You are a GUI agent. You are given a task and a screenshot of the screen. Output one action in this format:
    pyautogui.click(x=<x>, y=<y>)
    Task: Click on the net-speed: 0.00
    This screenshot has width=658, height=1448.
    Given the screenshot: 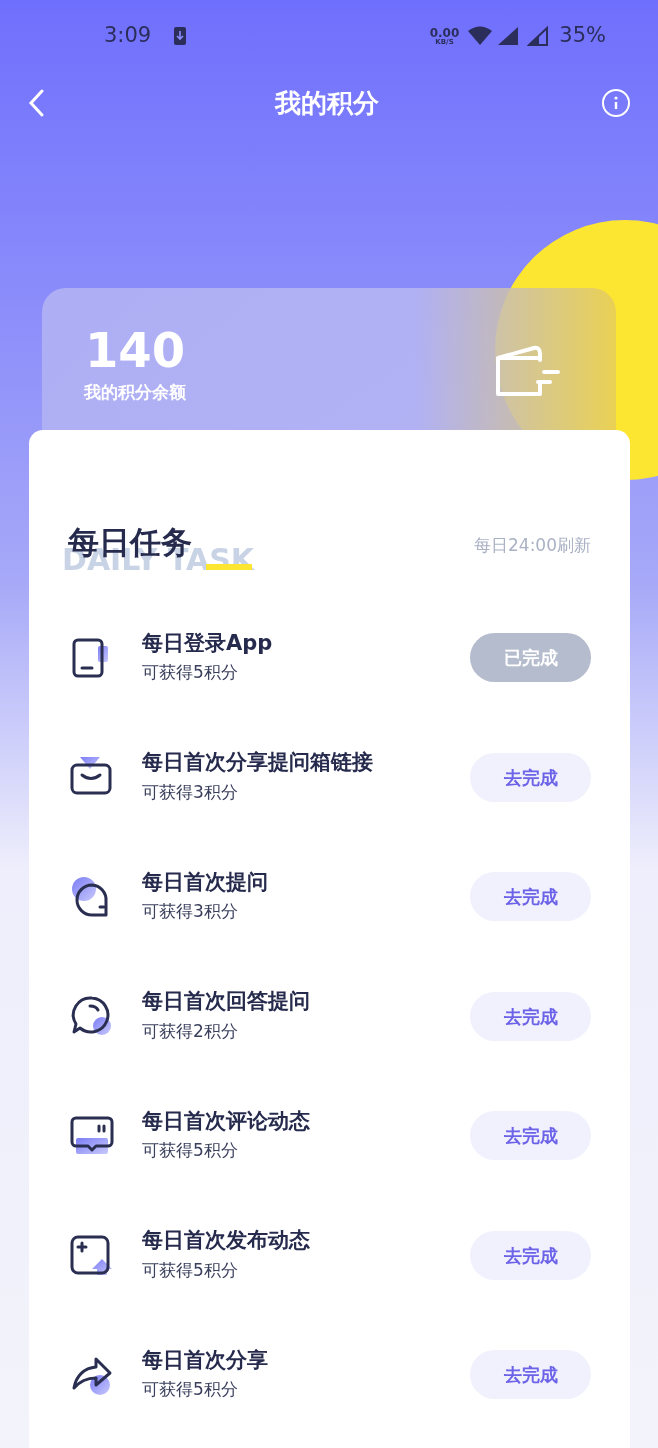 What is the action you would take?
    pyautogui.click(x=444, y=32)
    